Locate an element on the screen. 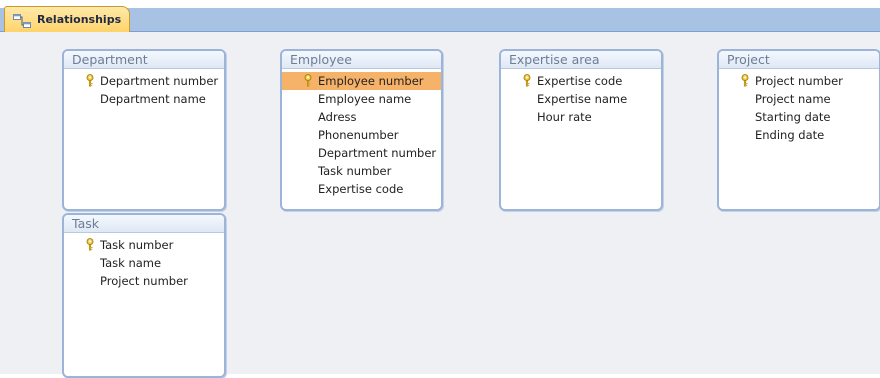  field-list: Expertise code Expertise name Hour rate is located at coordinates (581, 97).